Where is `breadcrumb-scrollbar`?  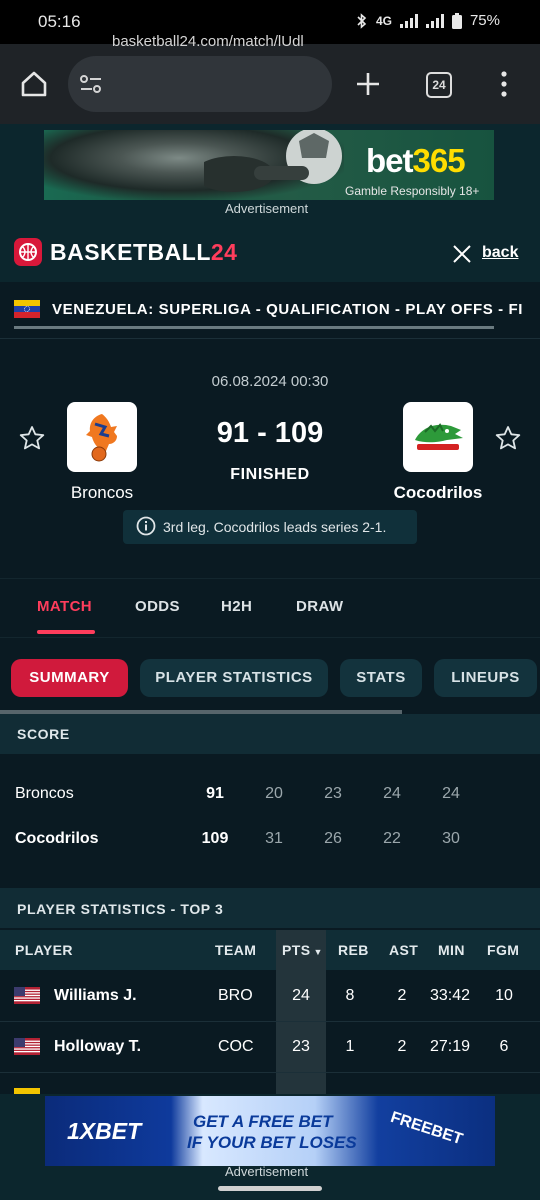 breadcrumb-scrollbar is located at coordinates (254, 327).